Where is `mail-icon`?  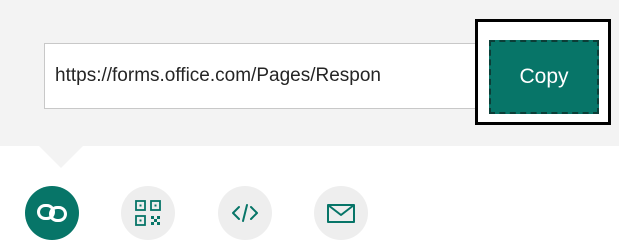
mail-icon is located at coordinates (341, 213).